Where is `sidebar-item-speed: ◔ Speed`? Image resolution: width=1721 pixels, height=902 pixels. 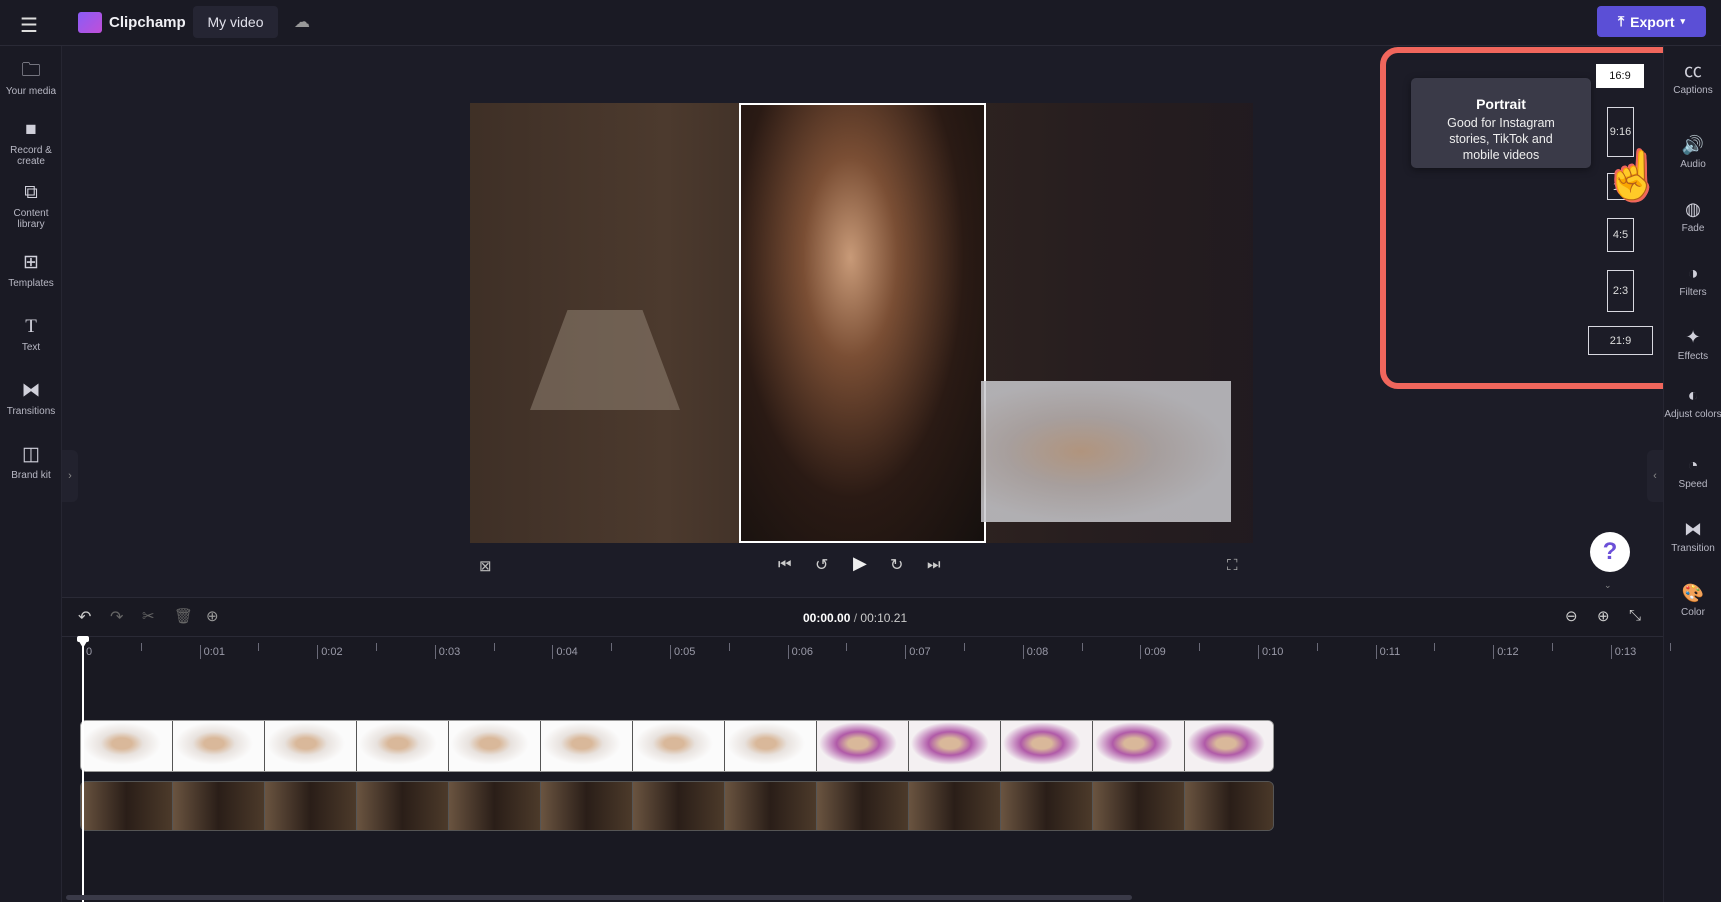 sidebar-item-speed: ◔ Speed is located at coordinates (1692, 472).